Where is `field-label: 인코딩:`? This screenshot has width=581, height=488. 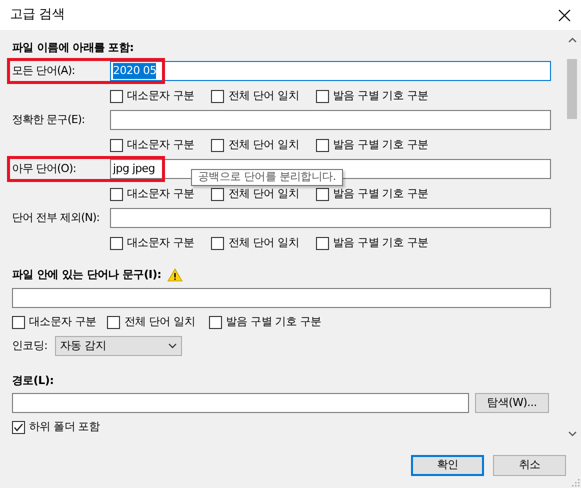
field-label: 인코딩: is located at coordinates (30, 346).